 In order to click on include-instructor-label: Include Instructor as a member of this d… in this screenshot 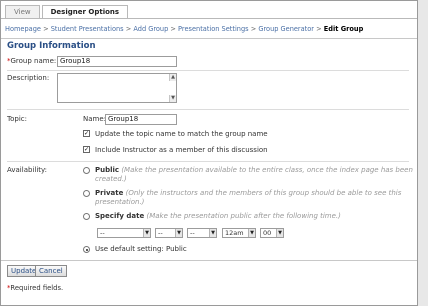, I will do `click(181, 150)`.